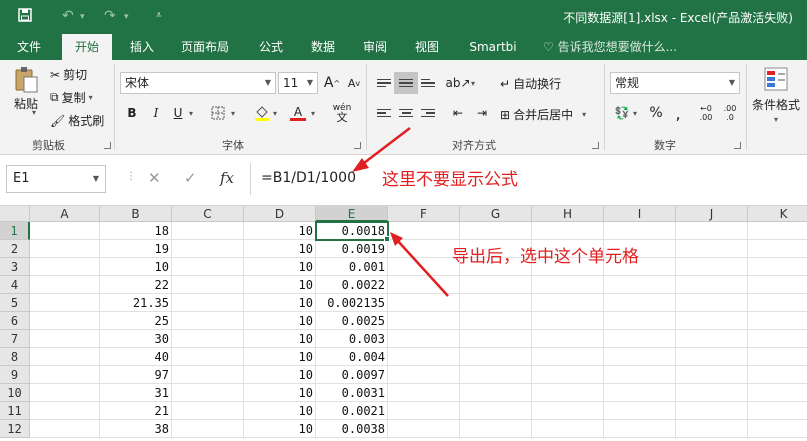  I want to click on select-all-corner, so click(15, 214).